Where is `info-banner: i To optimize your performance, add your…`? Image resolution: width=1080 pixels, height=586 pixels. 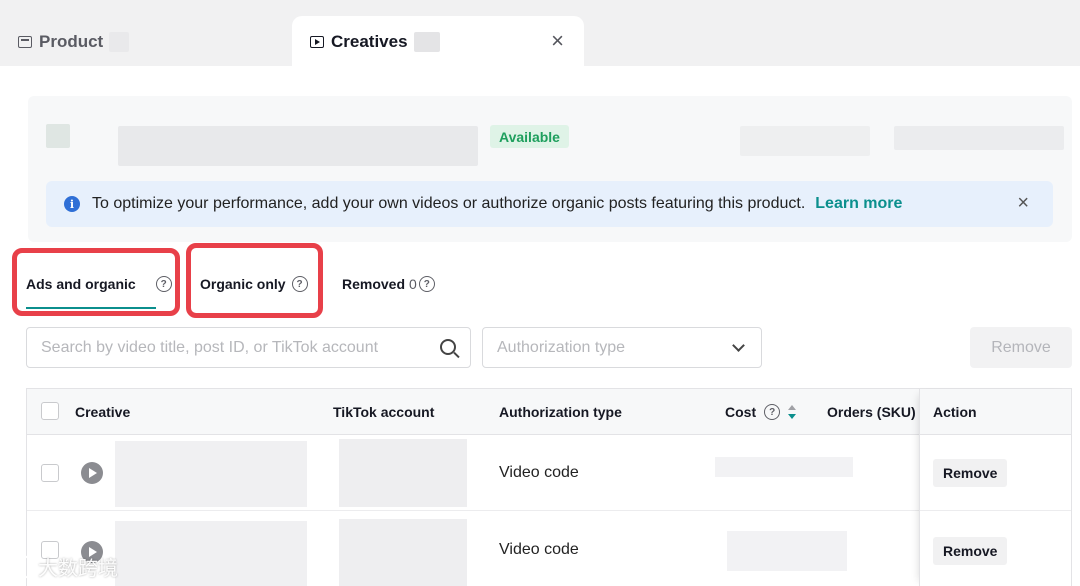 info-banner: i To optimize your performance, add your… is located at coordinates (549, 204).